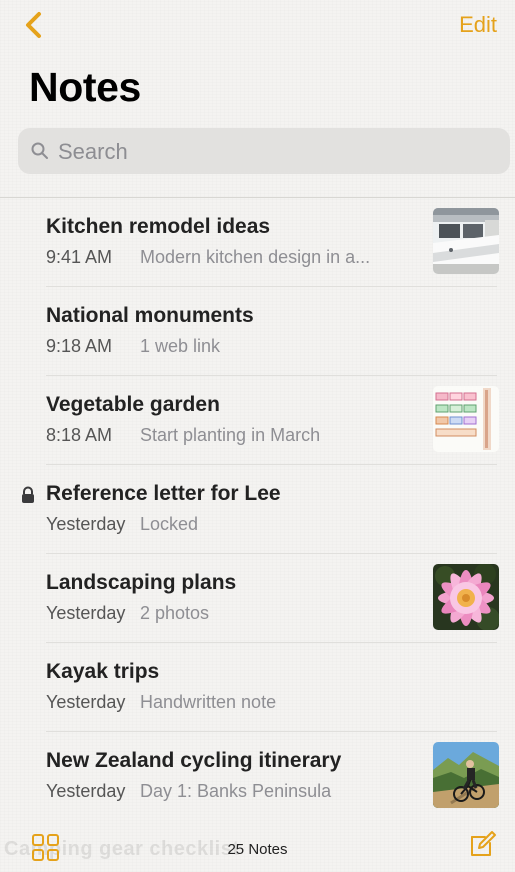  I want to click on garden-sketch-thumbnail, so click(466, 419).